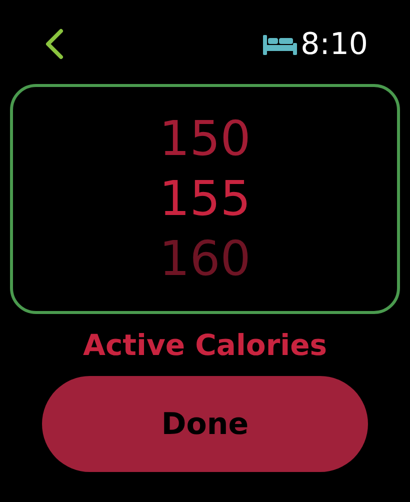 Image resolution: width=410 pixels, height=502 pixels. Describe the element at coordinates (54, 44) in the screenshot. I see `back-icon` at that location.